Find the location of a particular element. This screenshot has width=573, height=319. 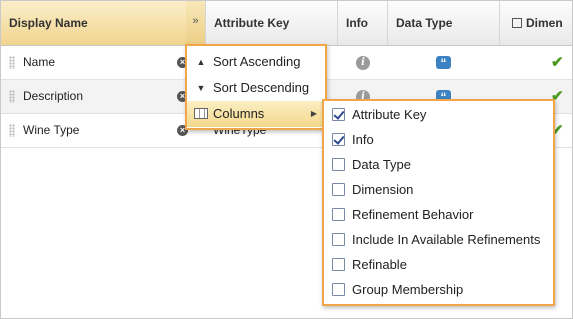

columns-icon is located at coordinates (201, 113).